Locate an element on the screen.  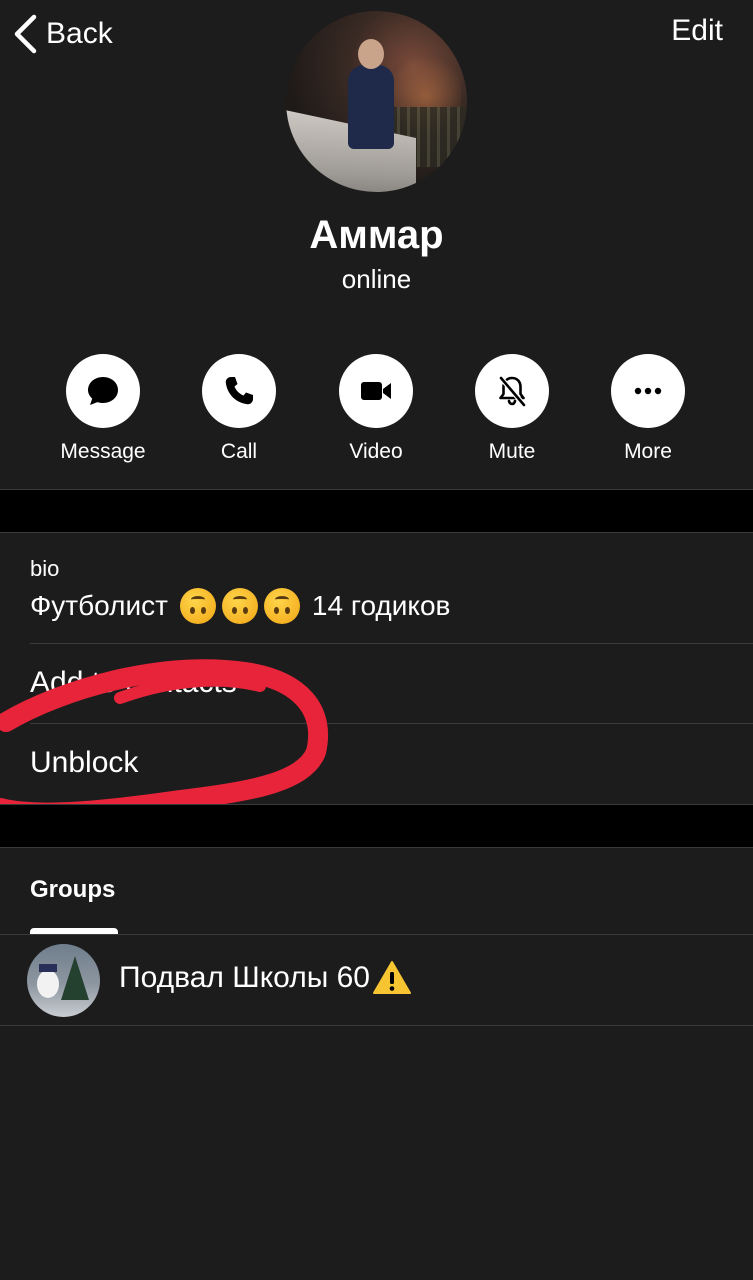
edit-button: Edit is located at coordinates (697, 31).